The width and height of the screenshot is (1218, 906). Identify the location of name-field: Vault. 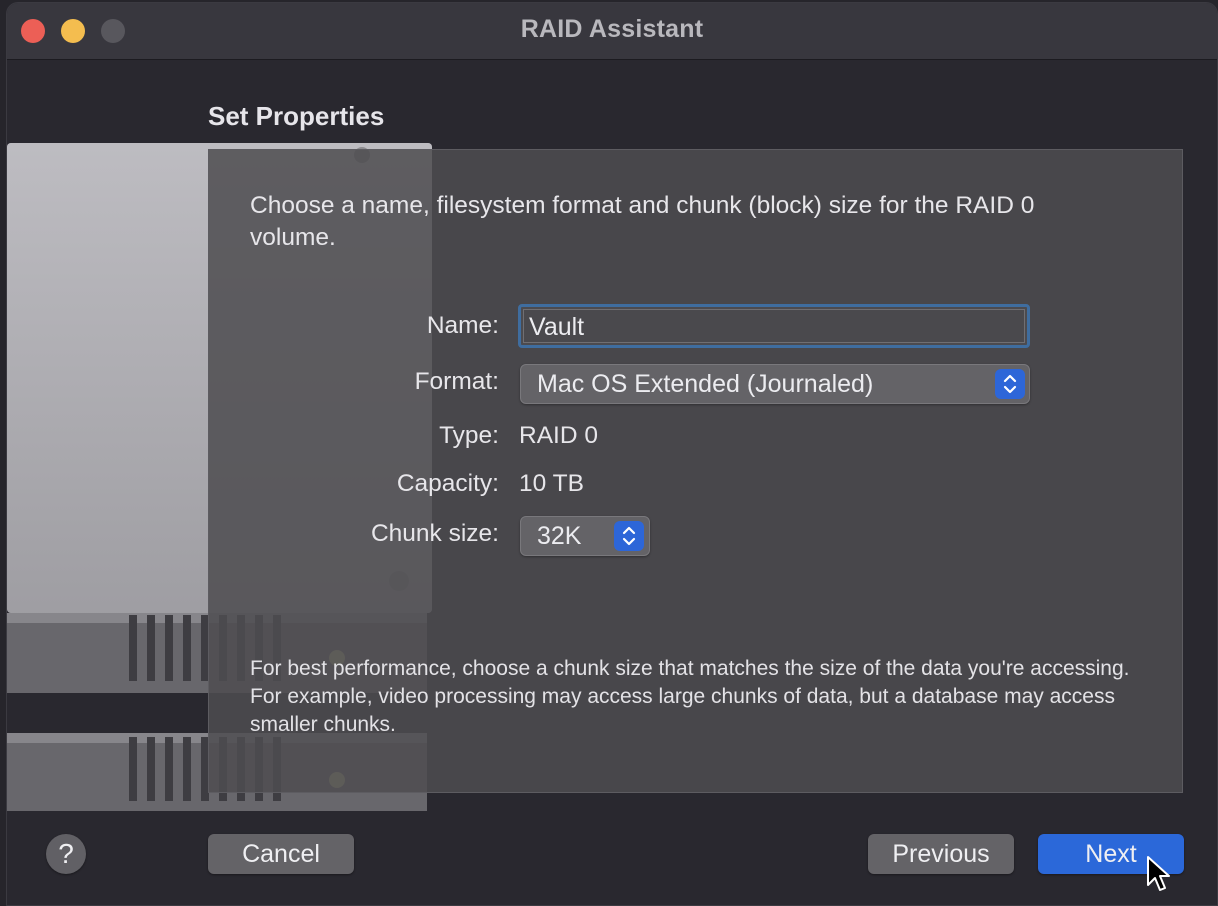
(774, 326).